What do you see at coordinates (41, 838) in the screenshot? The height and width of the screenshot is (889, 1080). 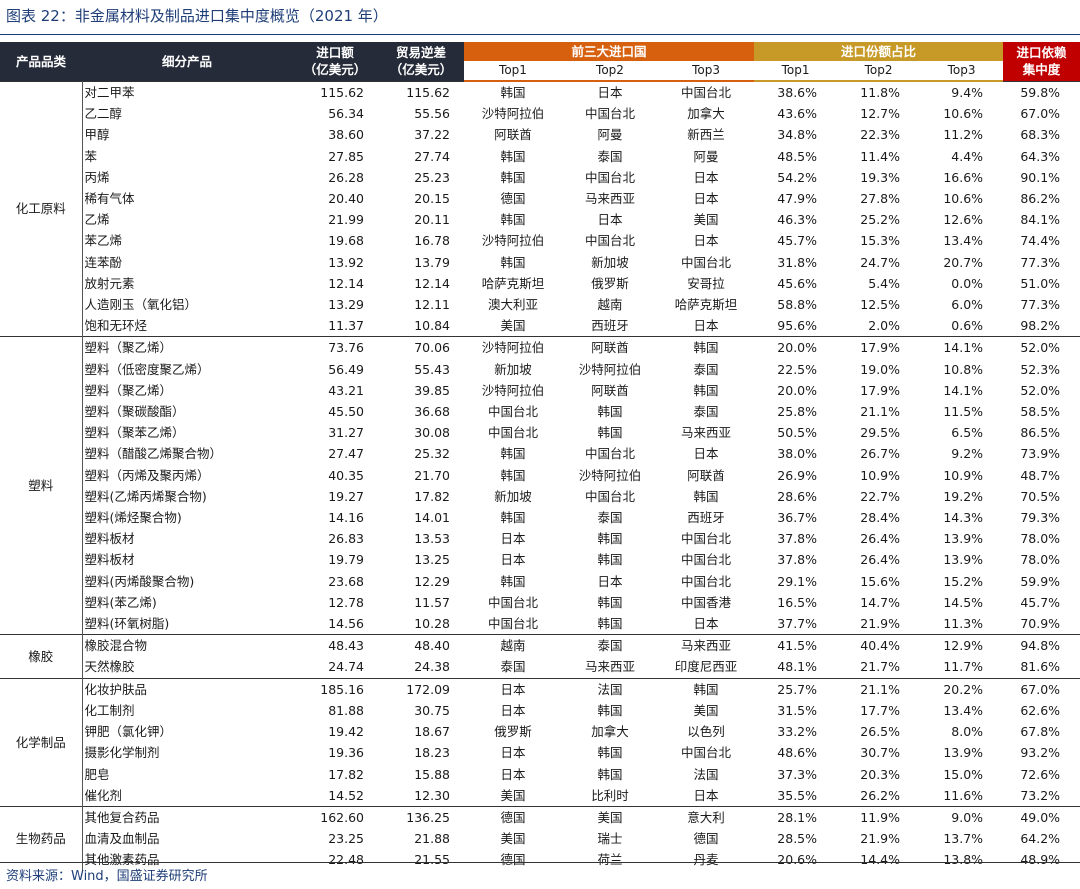 I see `category-cell: 生物药品` at bounding box center [41, 838].